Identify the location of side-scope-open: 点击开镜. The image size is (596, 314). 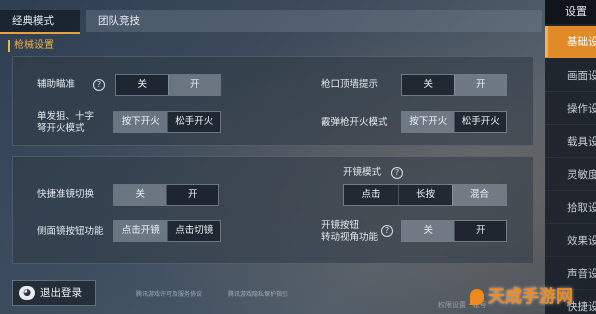
(141, 231).